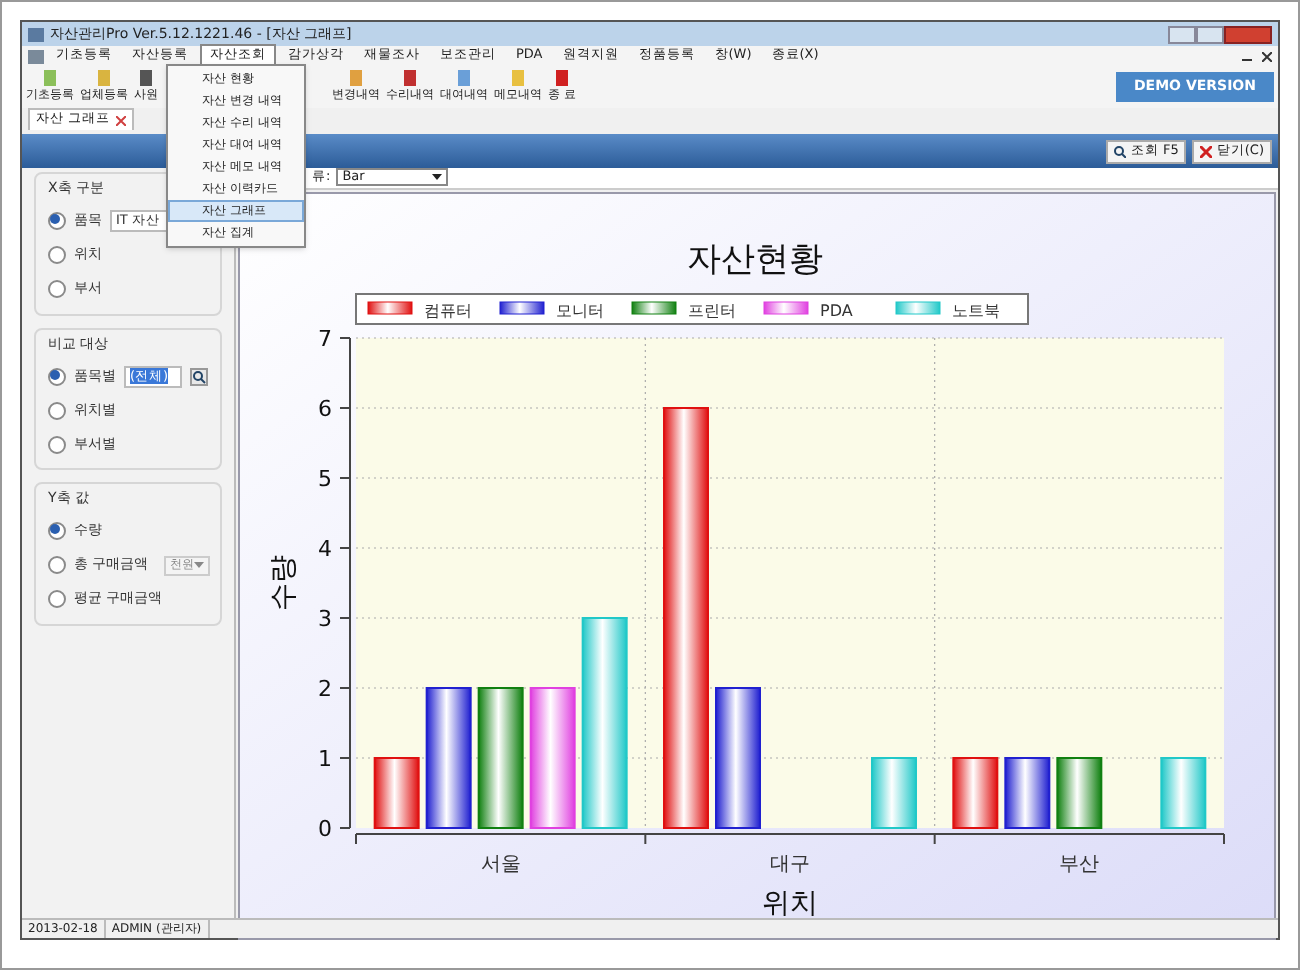 This screenshot has height=970, width=1300. Describe the element at coordinates (325, 758) in the screenshot. I see `y-tick-label: 1` at that location.